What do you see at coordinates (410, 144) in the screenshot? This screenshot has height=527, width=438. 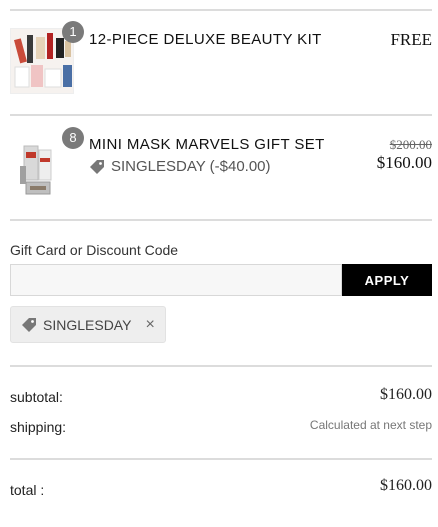 I see `original-price: $200.00` at bounding box center [410, 144].